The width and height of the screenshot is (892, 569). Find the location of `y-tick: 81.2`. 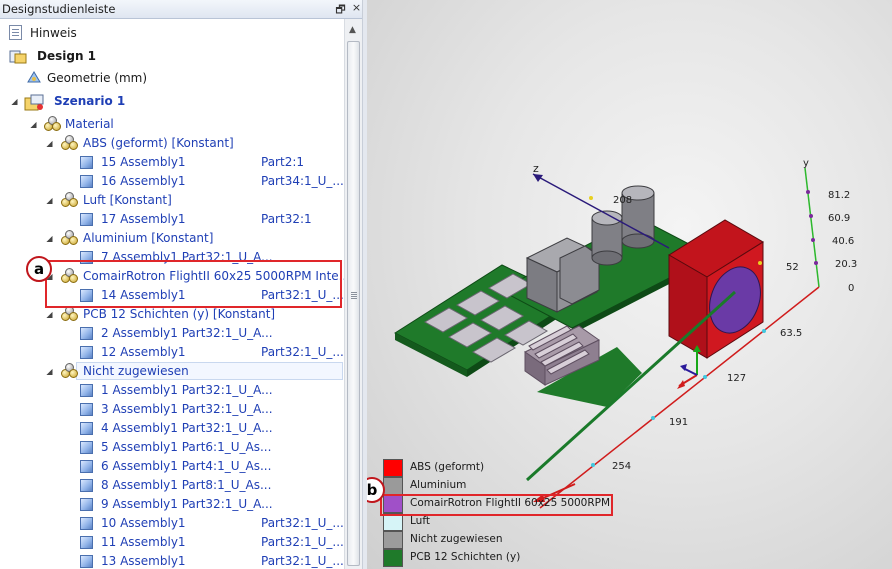

y-tick: 81.2 is located at coordinates (839, 195).